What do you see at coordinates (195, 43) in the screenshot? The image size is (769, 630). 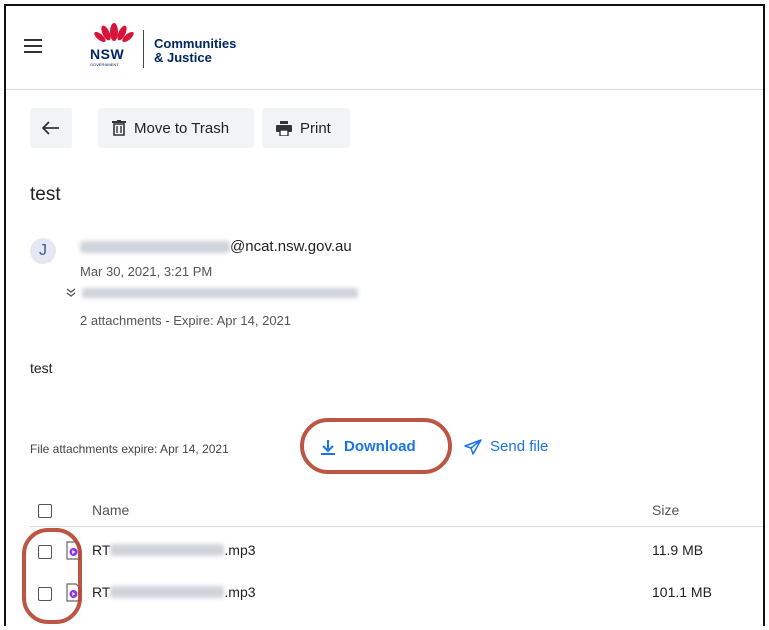 I see `brand-line-1: Communities` at bounding box center [195, 43].